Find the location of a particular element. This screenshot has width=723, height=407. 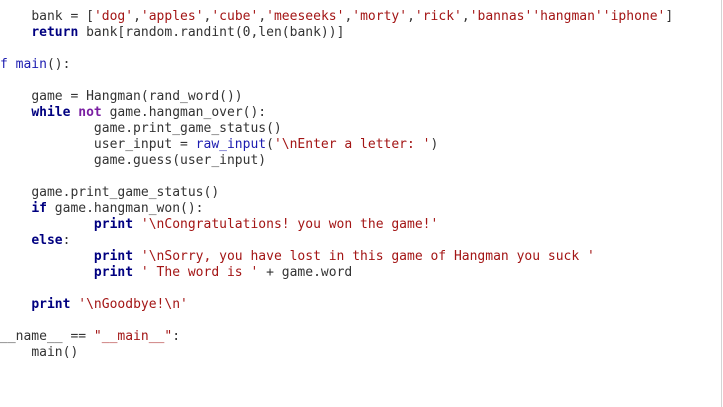

code-token: ,len(bank))] is located at coordinates (297, 32).